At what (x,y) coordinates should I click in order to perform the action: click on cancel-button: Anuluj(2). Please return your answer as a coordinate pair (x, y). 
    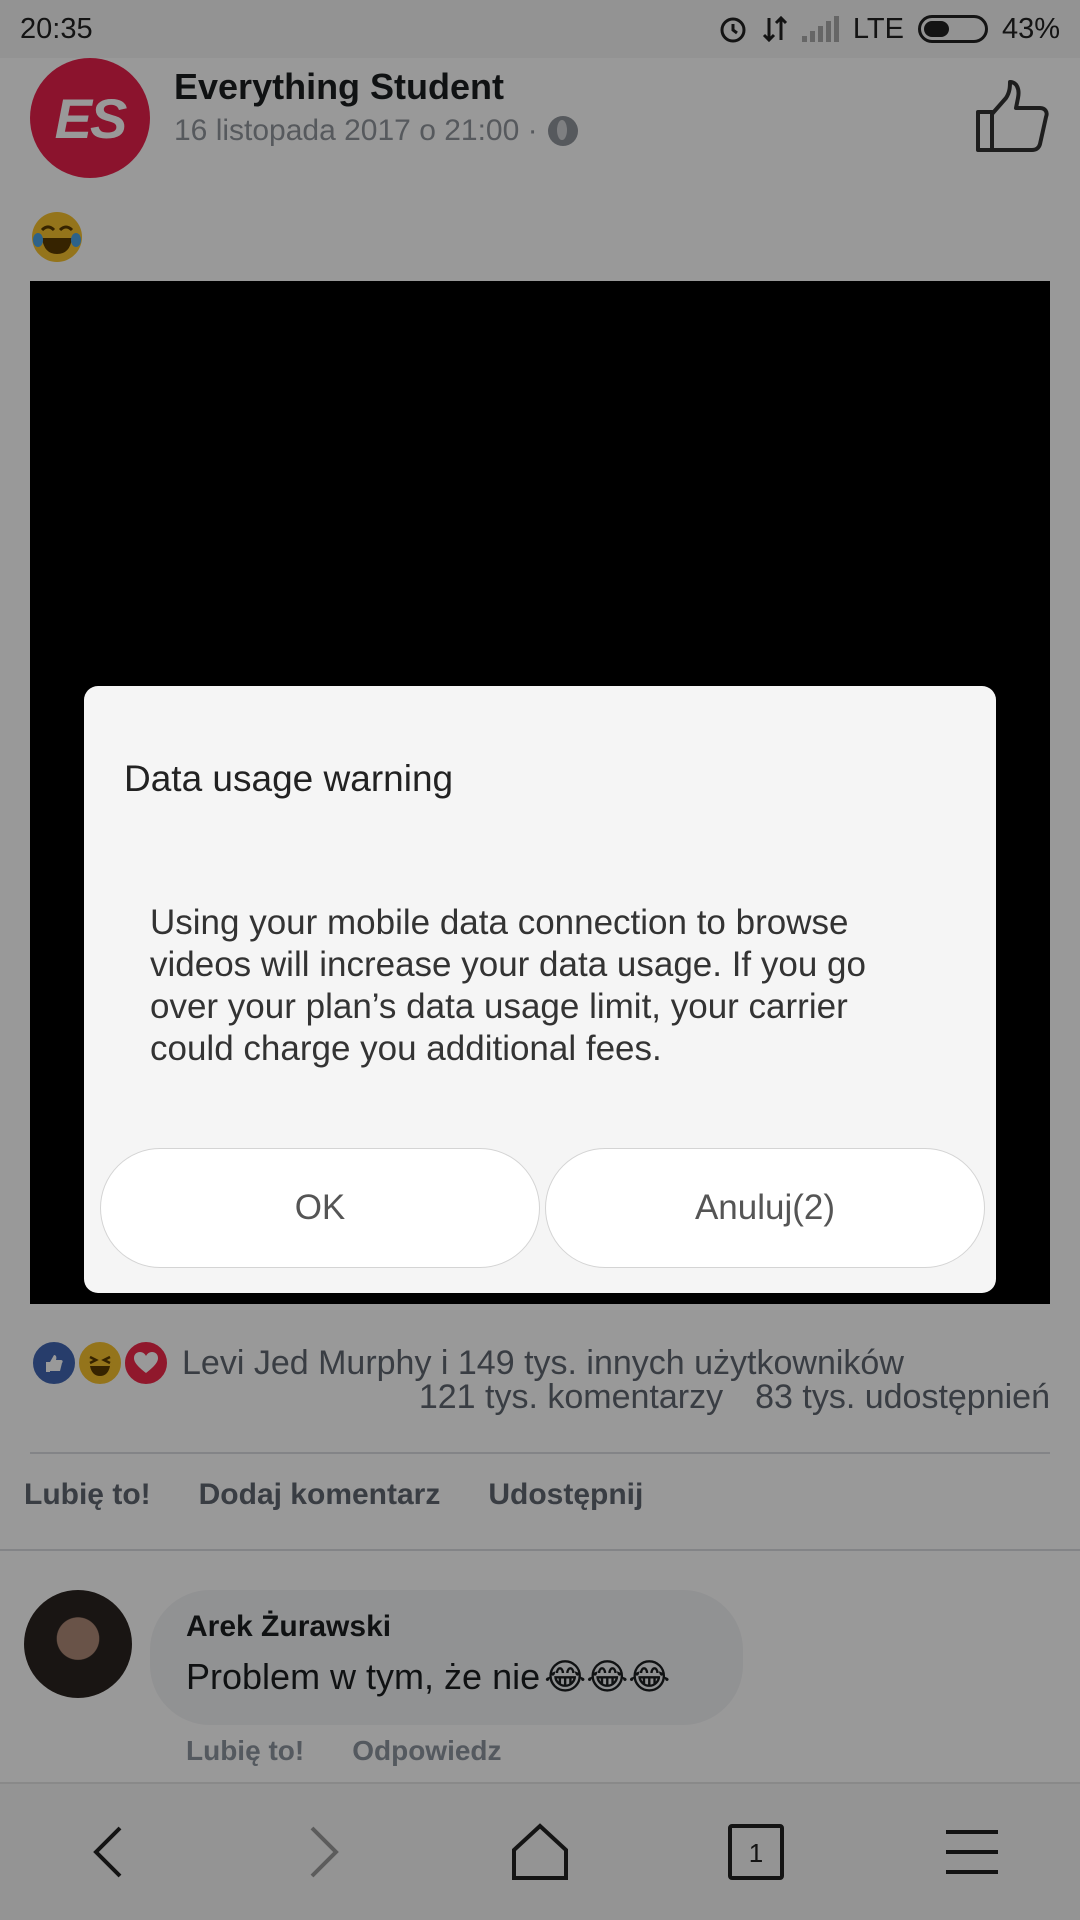
    Looking at the image, I should click on (765, 1208).